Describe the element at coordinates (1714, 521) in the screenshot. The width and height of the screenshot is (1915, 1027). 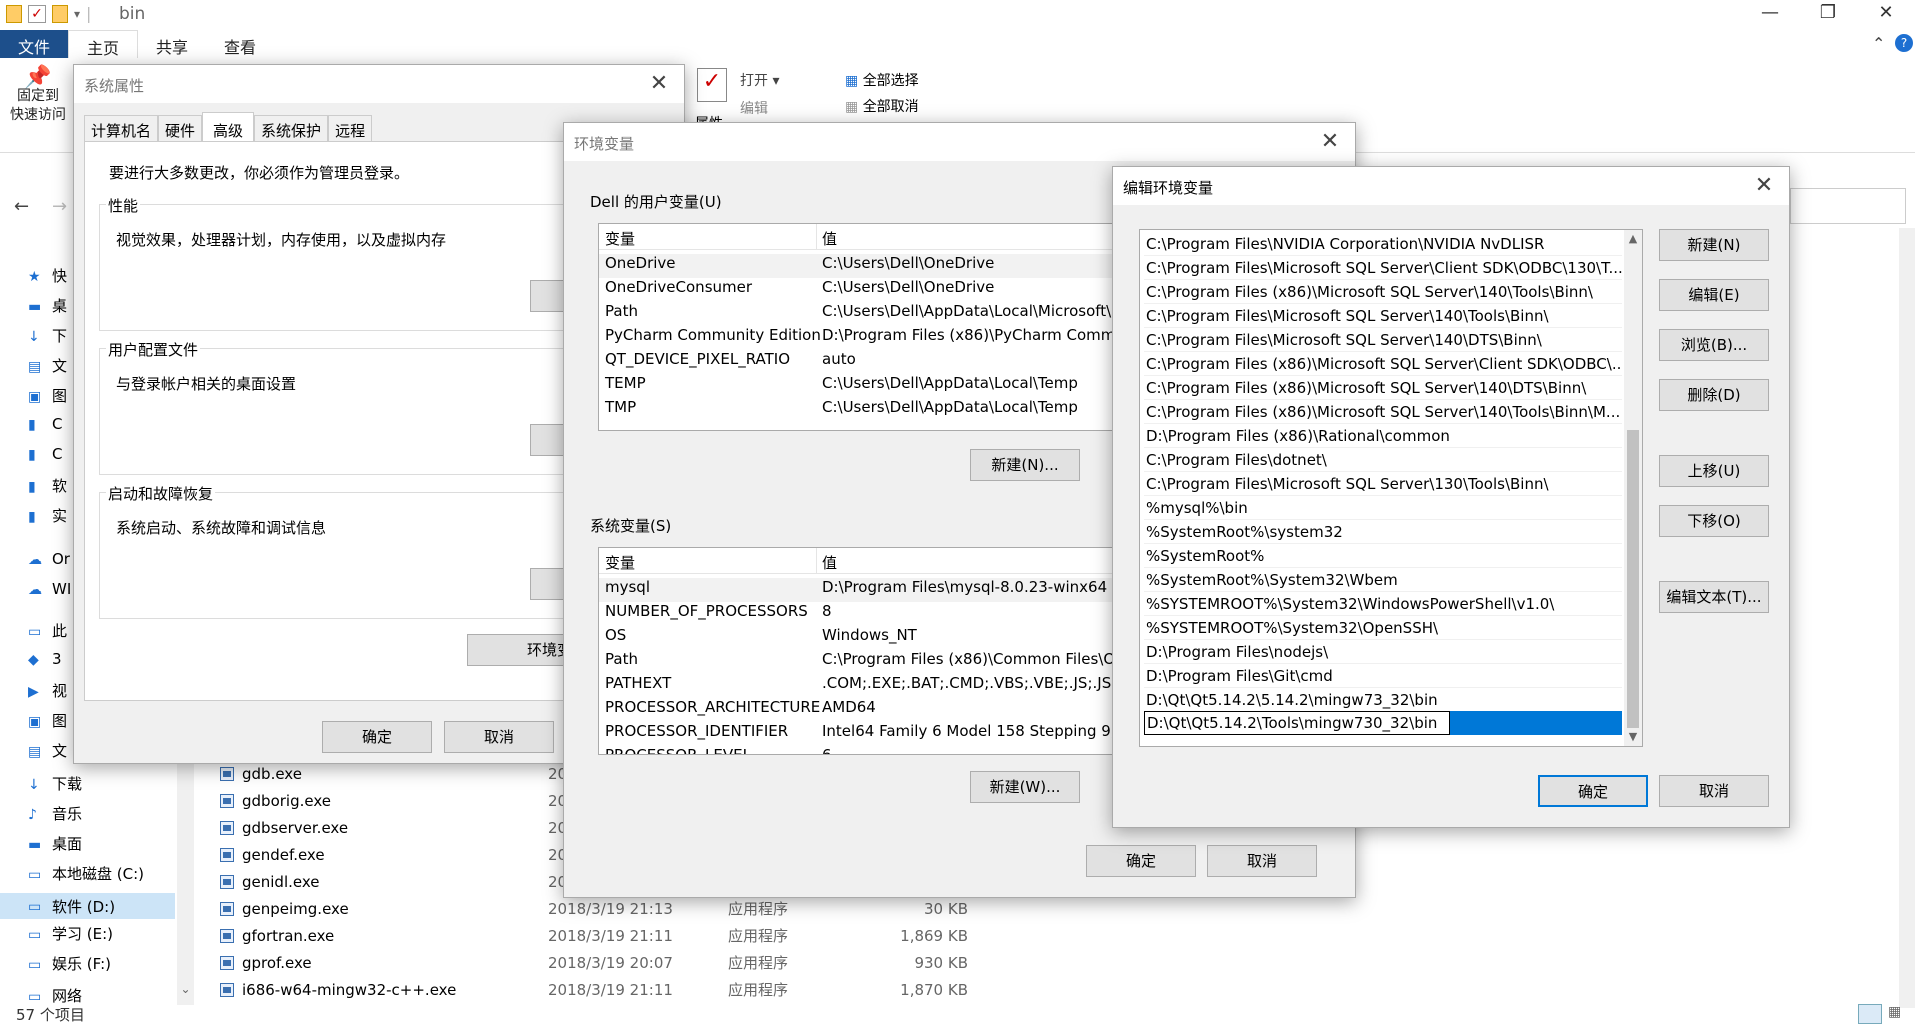
I see `move-down-button: 下移(O)` at that location.